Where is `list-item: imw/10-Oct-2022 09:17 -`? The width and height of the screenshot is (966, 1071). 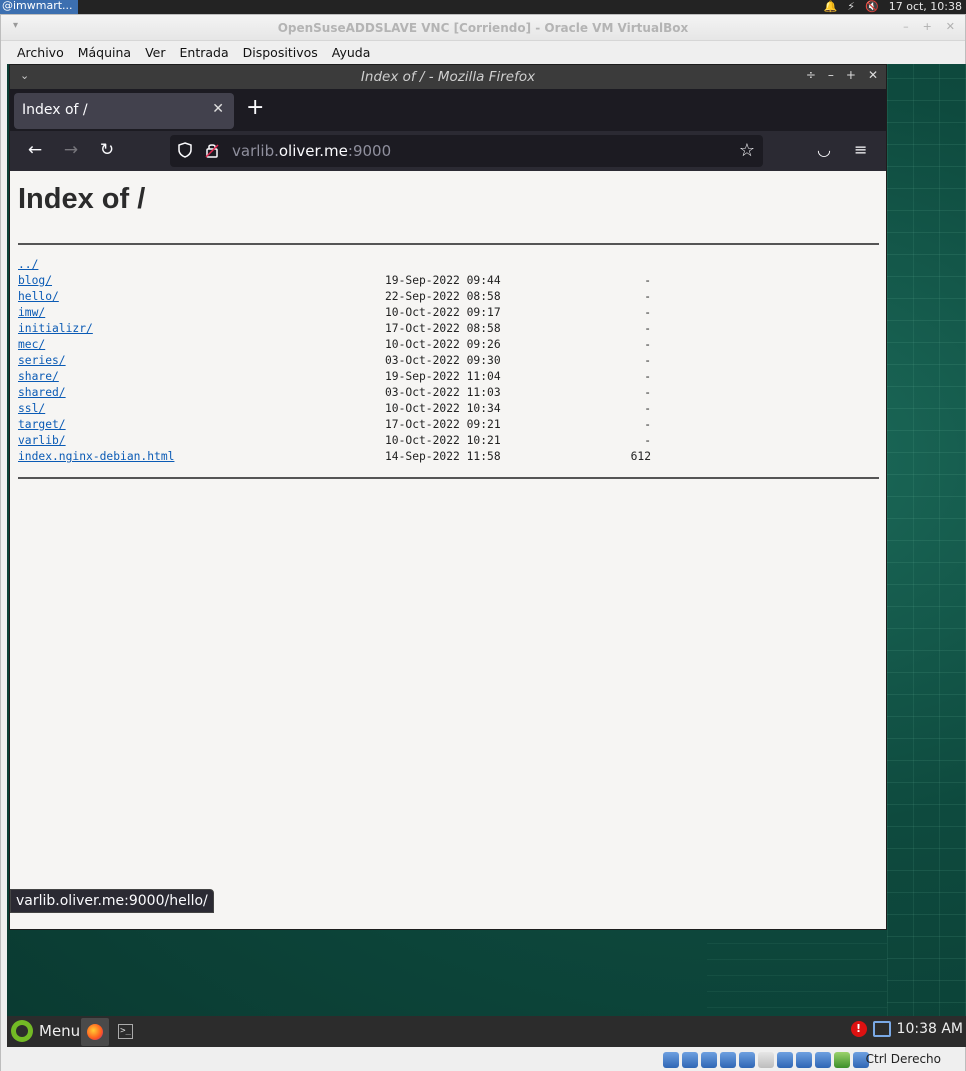 list-item: imw/10-Oct-2022 09:17 - is located at coordinates (334, 313).